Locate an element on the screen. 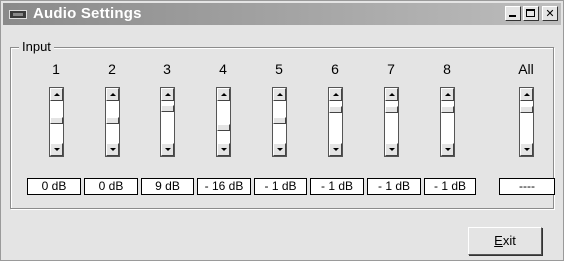 This screenshot has height=261, width=564. all-slider-thumb is located at coordinates (526, 109).